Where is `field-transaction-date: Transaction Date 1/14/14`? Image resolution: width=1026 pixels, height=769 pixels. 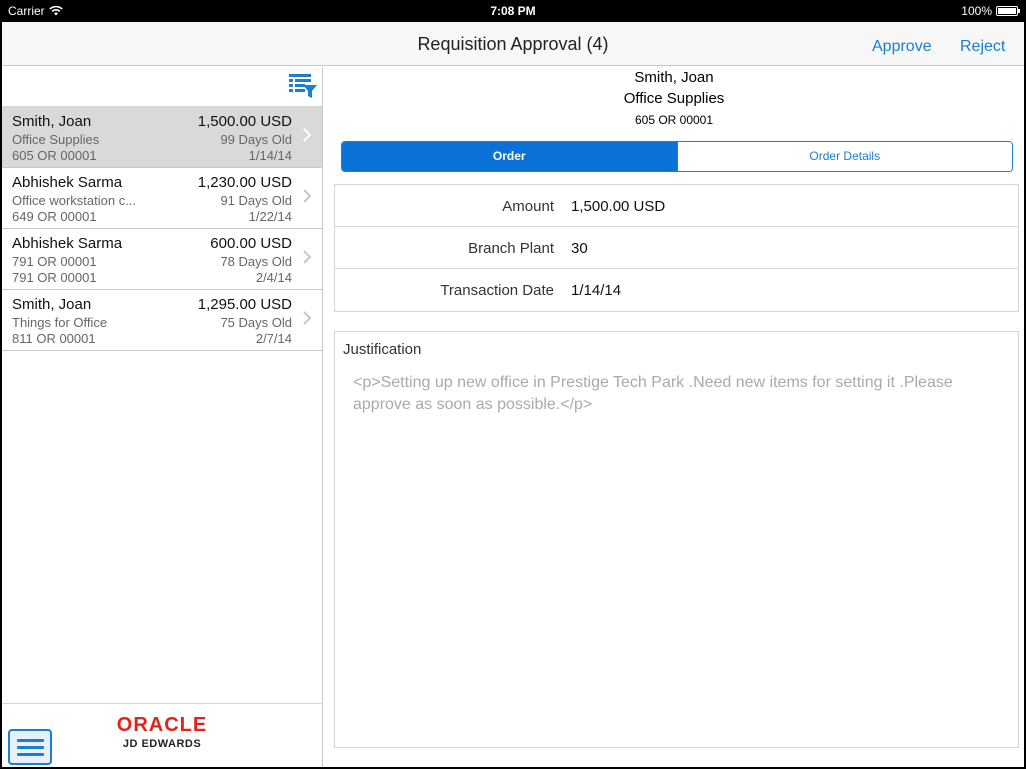
field-transaction-date: Transaction Date 1/14/14 is located at coordinates (676, 290).